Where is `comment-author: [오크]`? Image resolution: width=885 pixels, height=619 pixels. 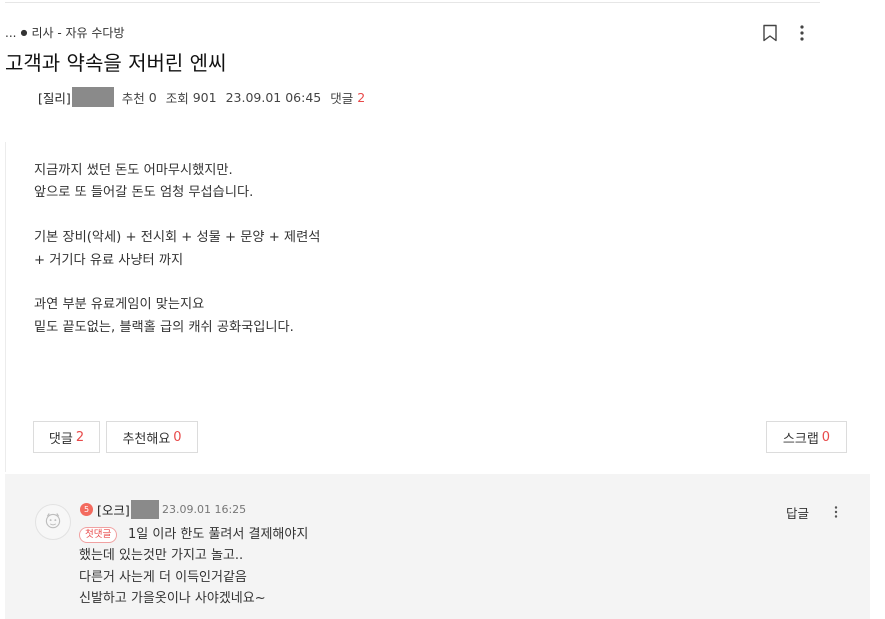 comment-author: [오크] is located at coordinates (128, 509).